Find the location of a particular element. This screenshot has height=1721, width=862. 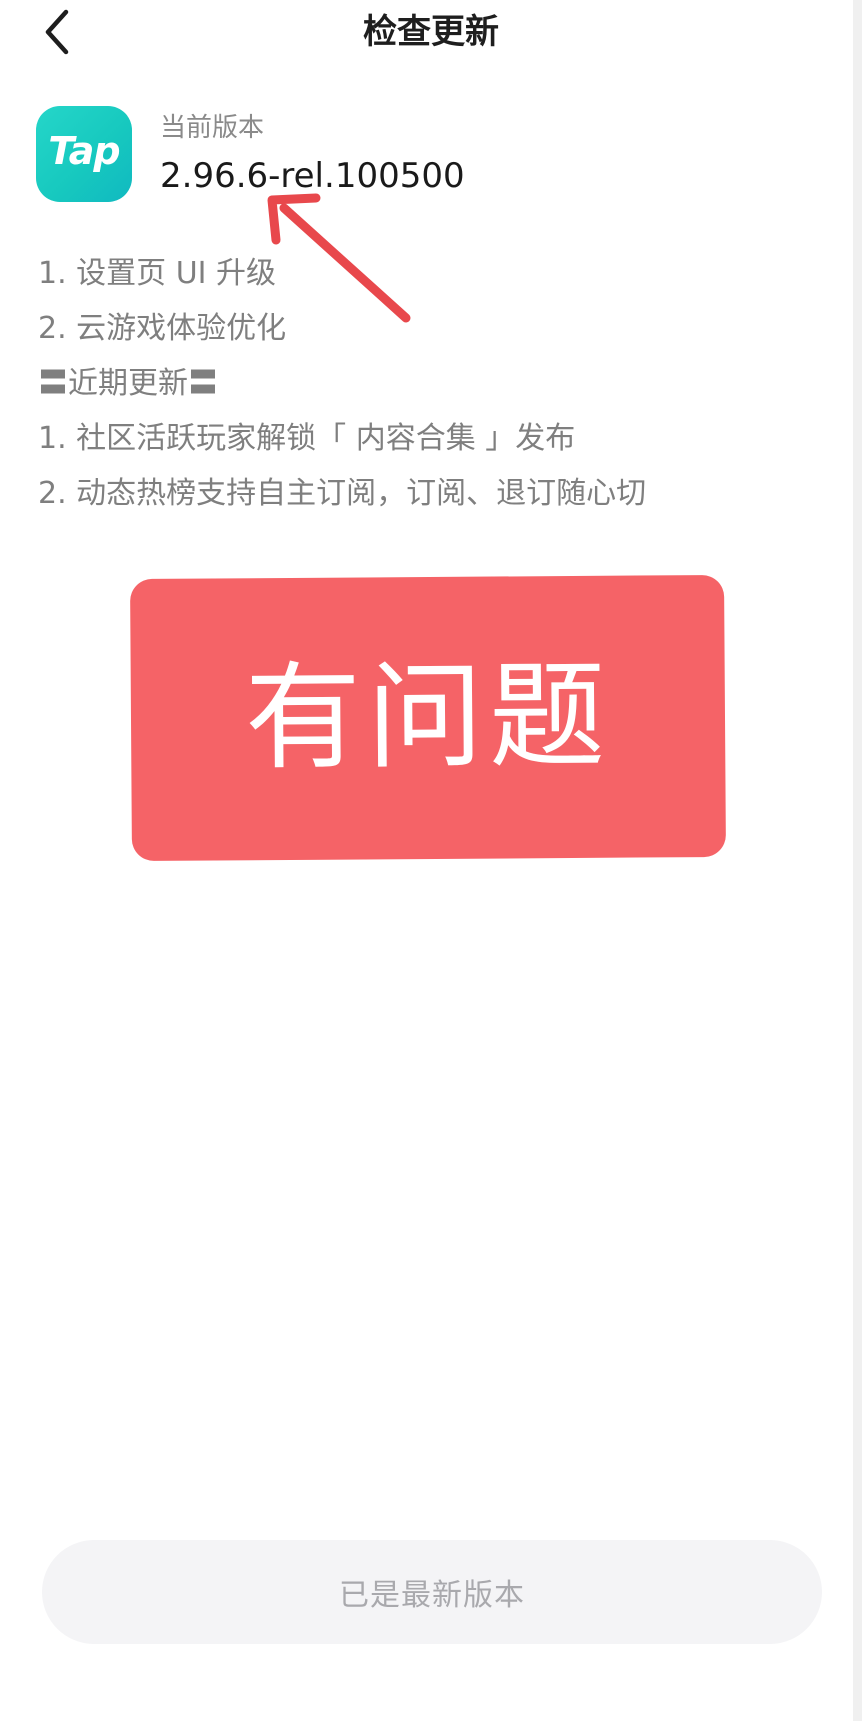

problem-banner: 有问题 is located at coordinates (428, 718).